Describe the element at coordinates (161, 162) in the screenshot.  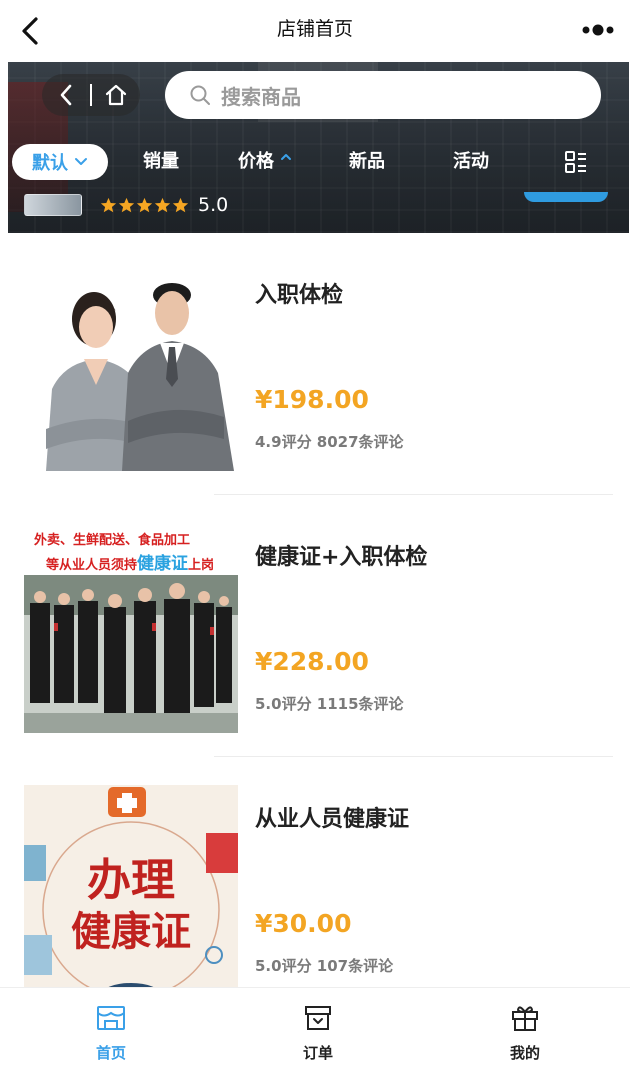
I see `sort-sales: 销量` at that location.